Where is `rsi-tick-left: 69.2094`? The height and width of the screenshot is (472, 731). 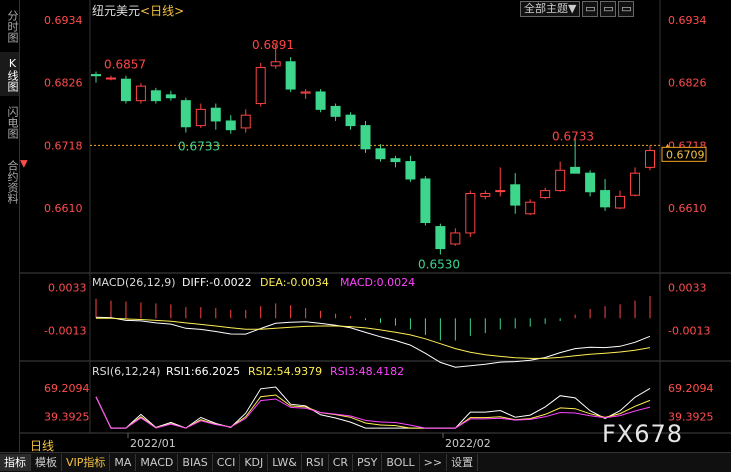 rsi-tick-left: 69.2094 is located at coordinates (67, 388).